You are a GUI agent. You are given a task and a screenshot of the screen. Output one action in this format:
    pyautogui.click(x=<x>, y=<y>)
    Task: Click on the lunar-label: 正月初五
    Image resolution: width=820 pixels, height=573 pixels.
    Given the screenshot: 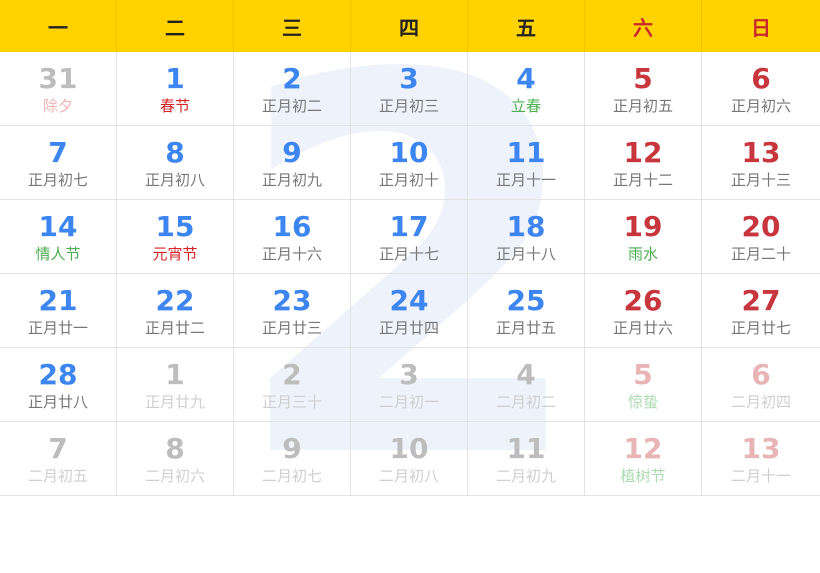 What is the action you would take?
    pyautogui.click(x=642, y=105)
    